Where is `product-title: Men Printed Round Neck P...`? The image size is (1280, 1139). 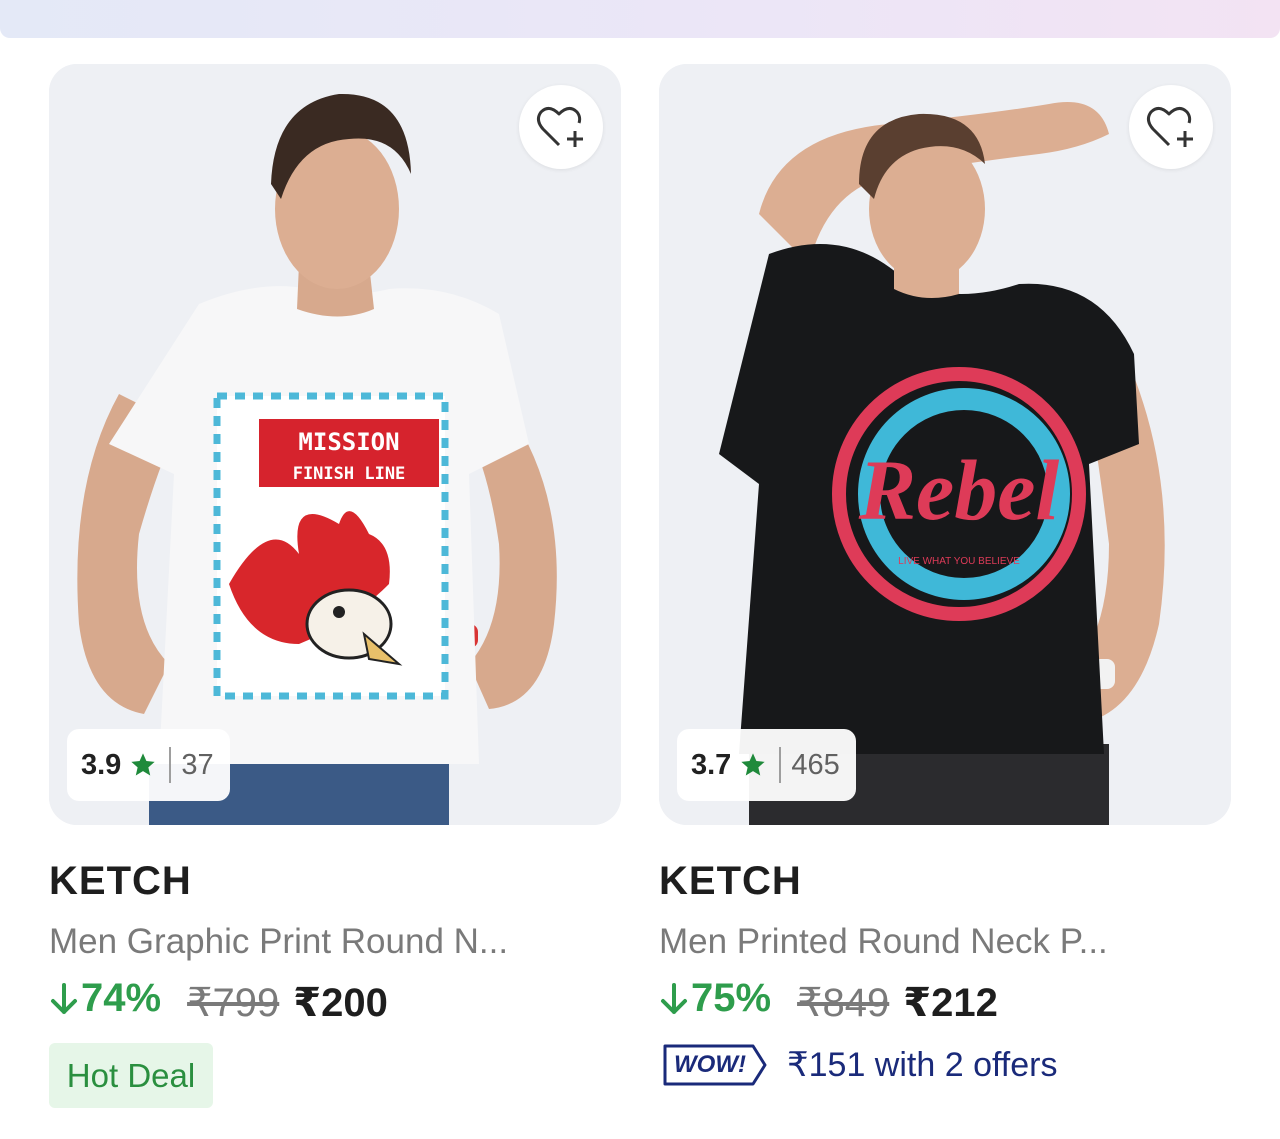
product-title: Men Printed Round Neck P... is located at coordinates (945, 942).